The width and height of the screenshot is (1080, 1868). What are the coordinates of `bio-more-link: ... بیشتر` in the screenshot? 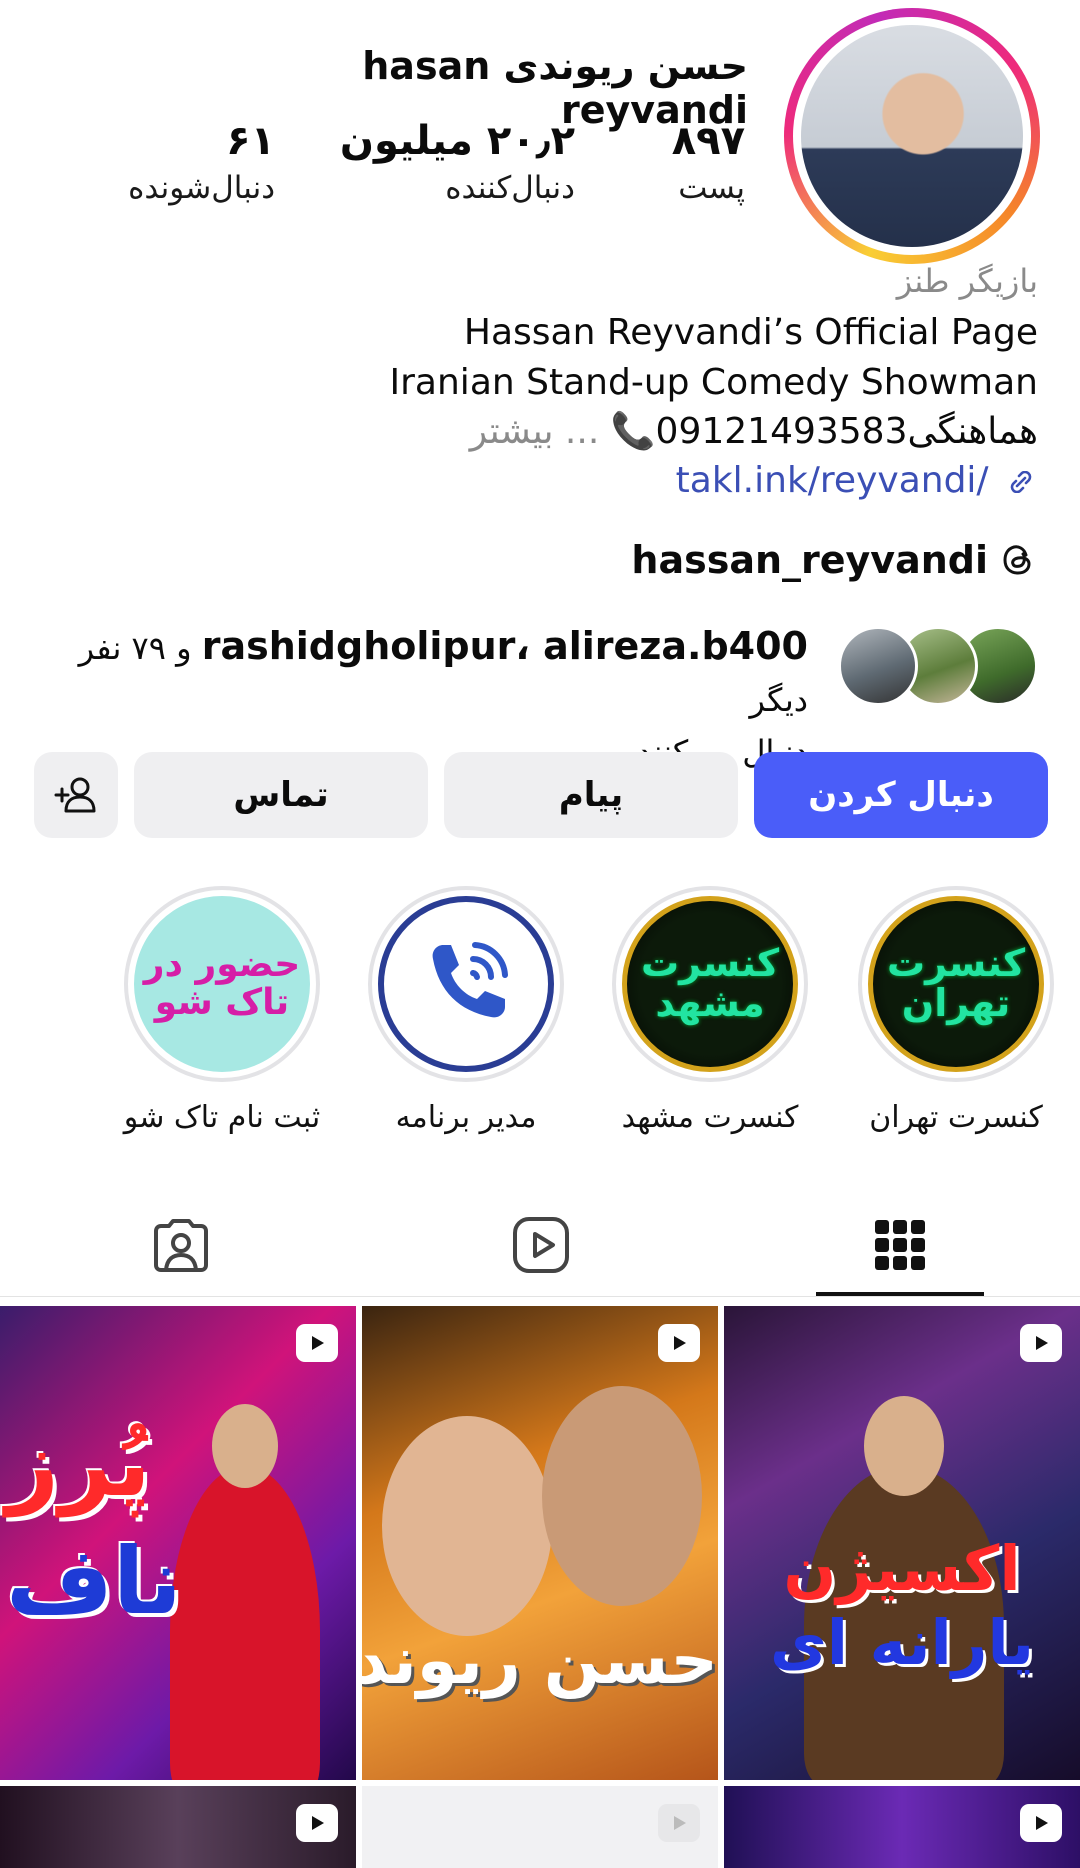 It's located at (535, 431).